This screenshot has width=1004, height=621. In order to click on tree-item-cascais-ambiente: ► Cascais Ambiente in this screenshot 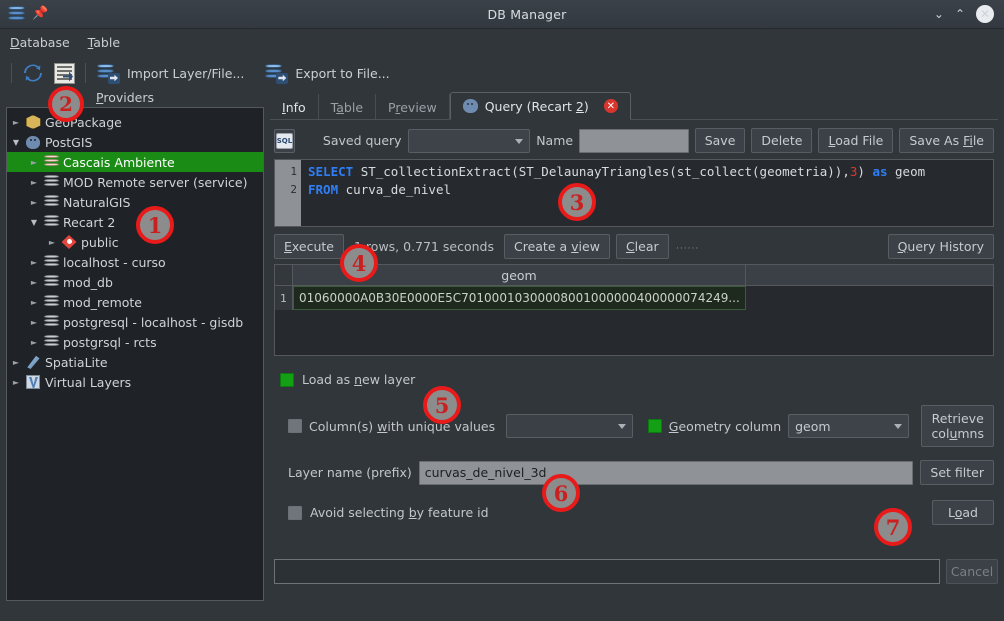, I will do `click(135, 162)`.